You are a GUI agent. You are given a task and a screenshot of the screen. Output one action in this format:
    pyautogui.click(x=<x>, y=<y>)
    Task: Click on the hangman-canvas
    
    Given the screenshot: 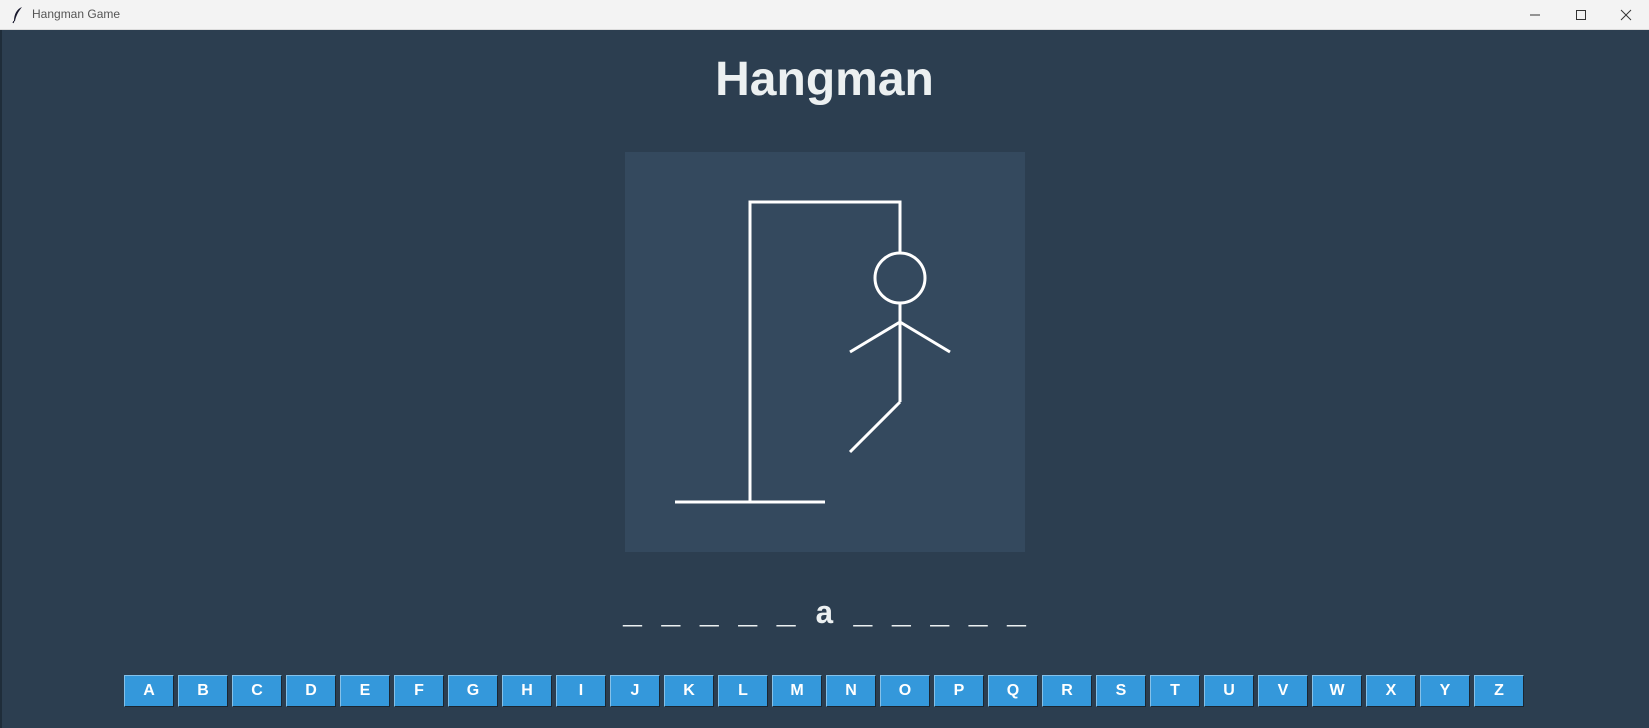 What is the action you would take?
    pyautogui.click(x=825, y=352)
    